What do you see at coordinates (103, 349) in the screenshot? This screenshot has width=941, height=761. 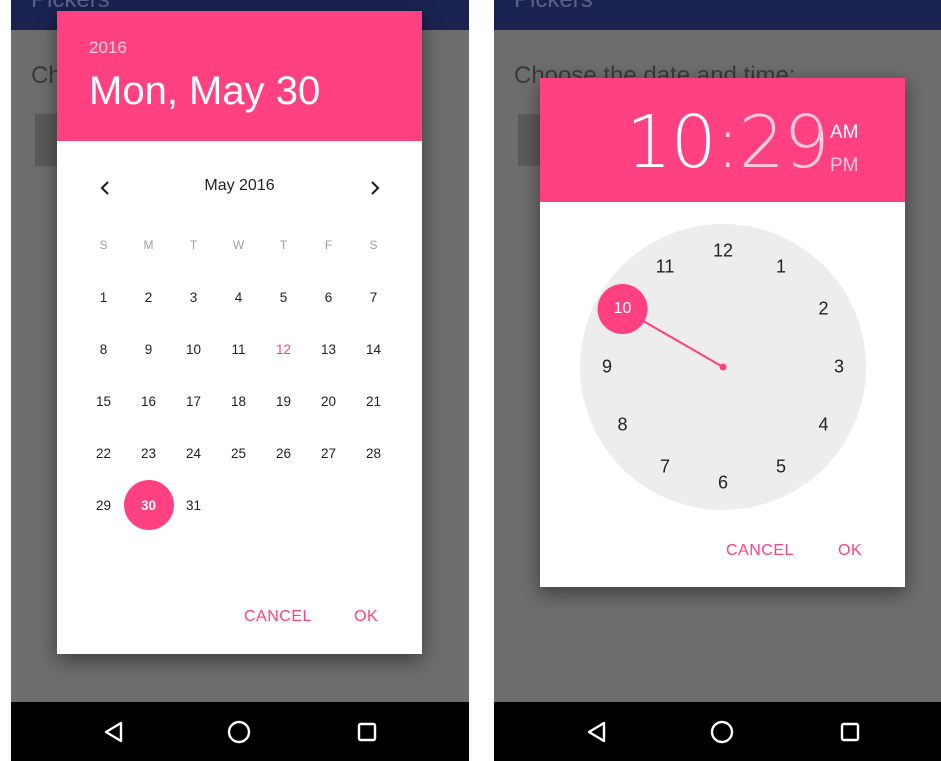 I see `calendar-day: 8` at bounding box center [103, 349].